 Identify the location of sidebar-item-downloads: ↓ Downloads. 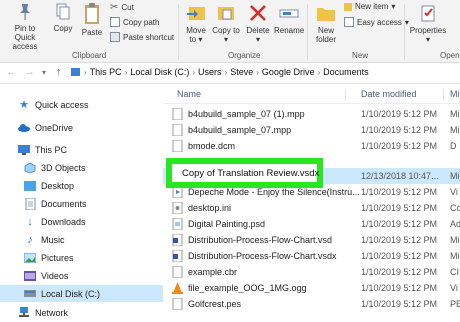
(91, 221).